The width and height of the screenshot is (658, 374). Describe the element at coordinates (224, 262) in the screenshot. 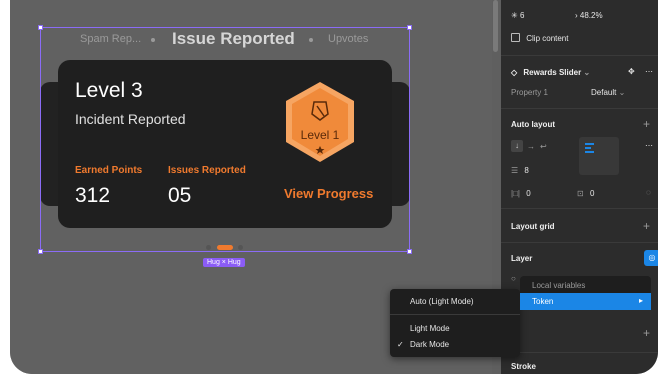

I see `size-badge: Hug × Hug` at that location.